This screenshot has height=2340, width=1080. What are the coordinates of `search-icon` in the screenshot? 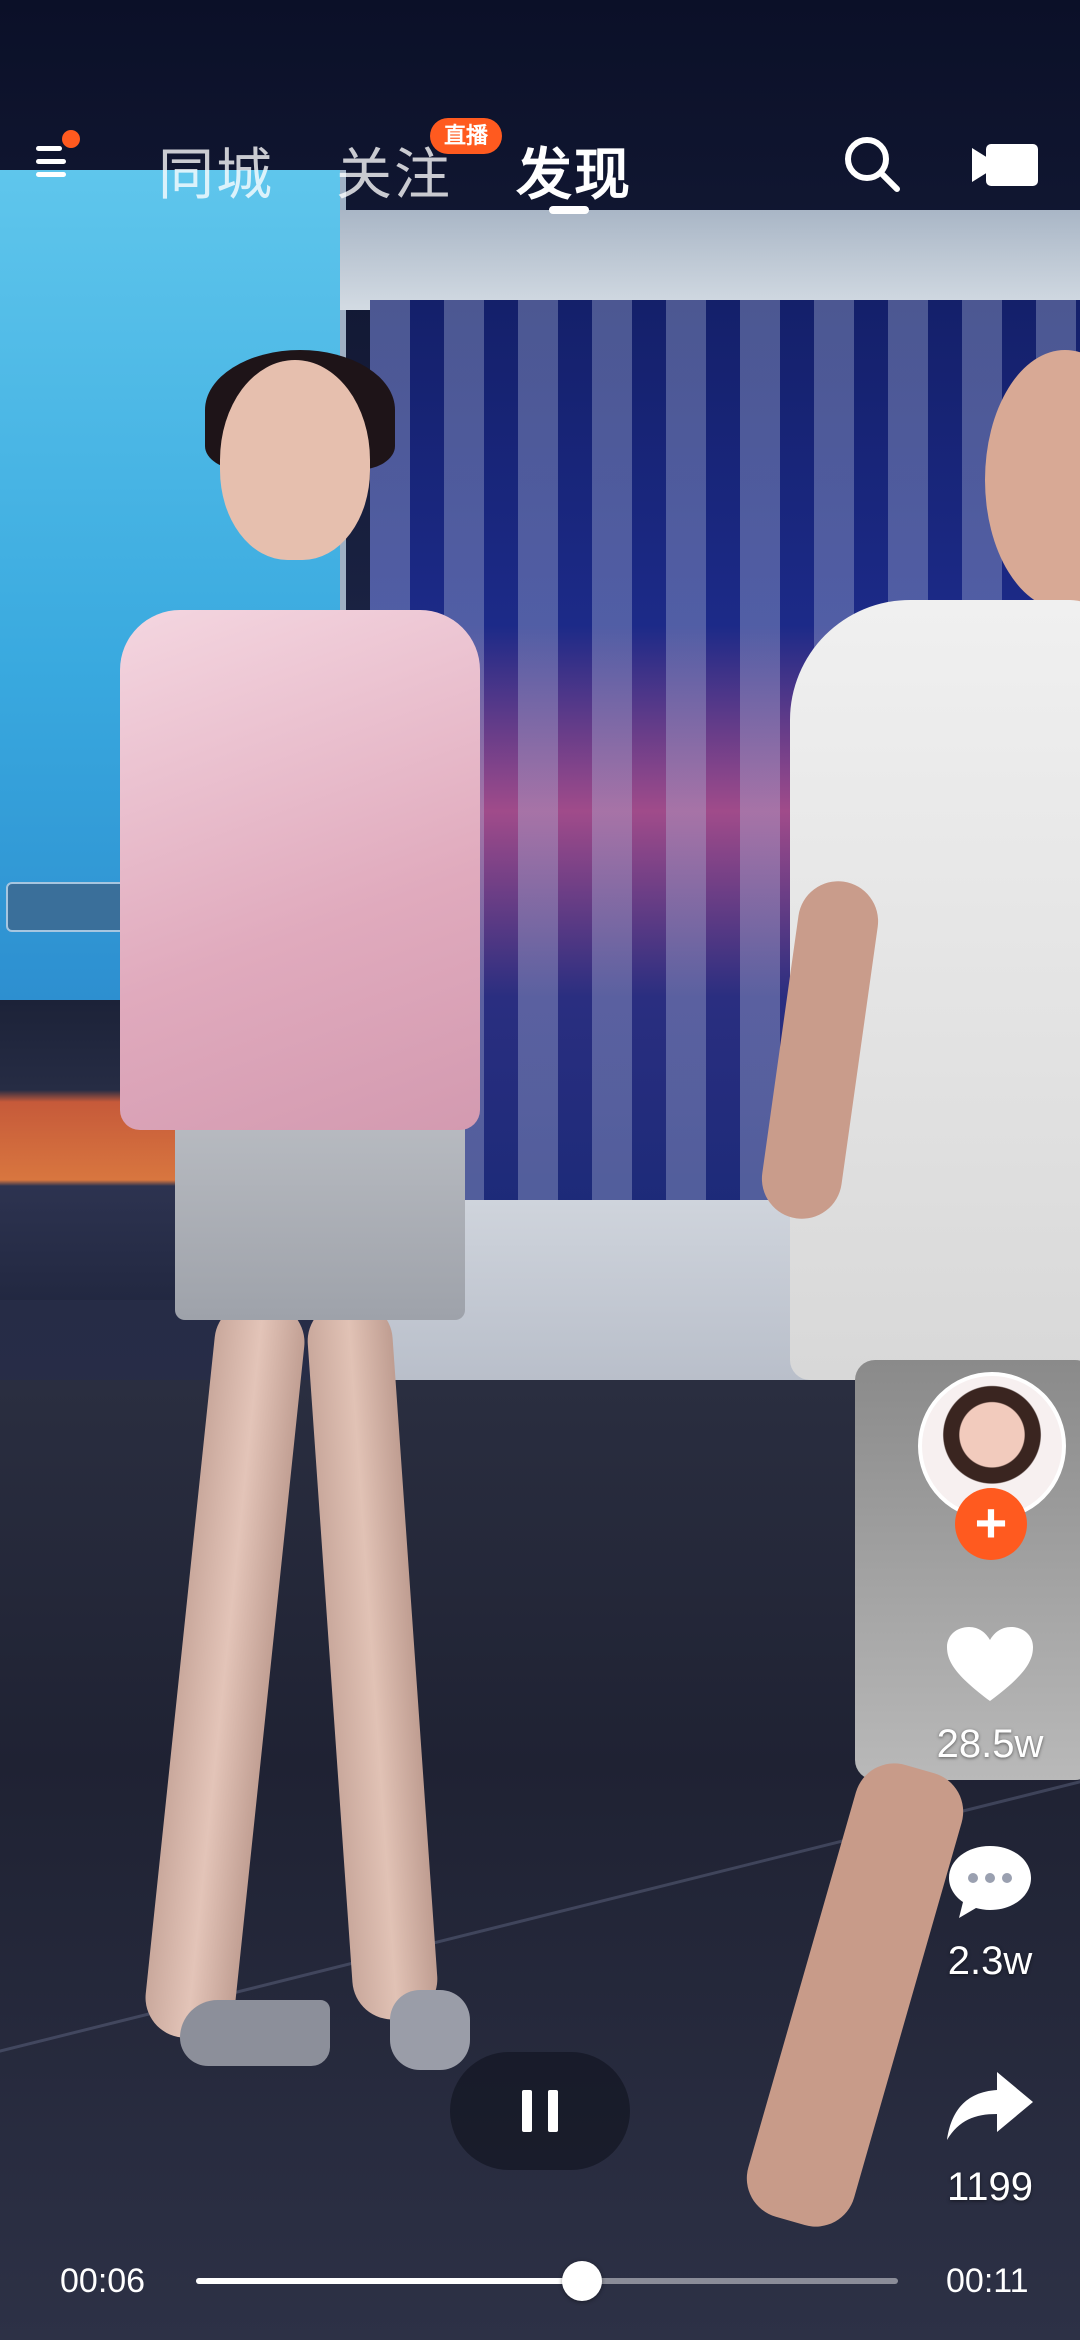 It's located at (872, 164).